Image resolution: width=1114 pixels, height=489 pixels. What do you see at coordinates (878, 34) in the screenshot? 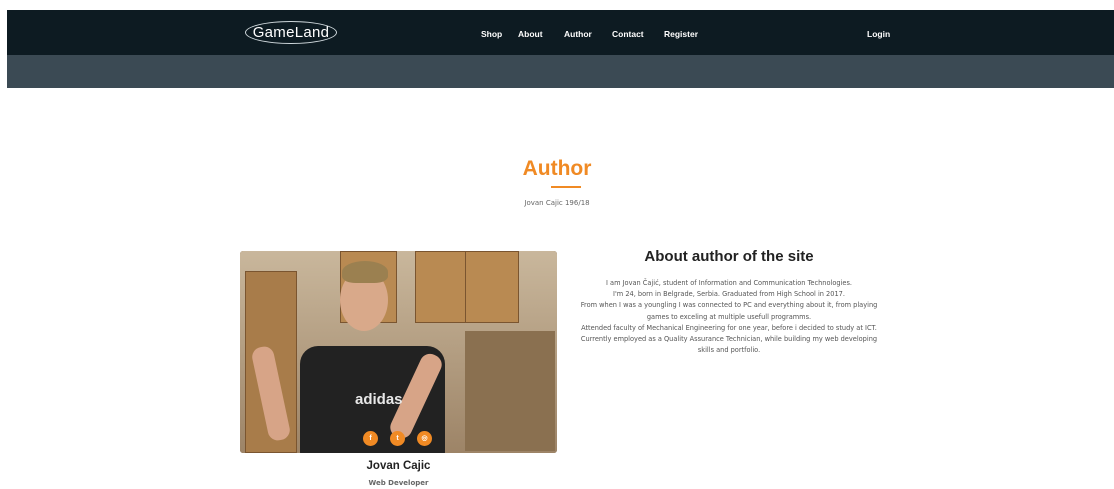
I see `login-link: Login` at bounding box center [878, 34].